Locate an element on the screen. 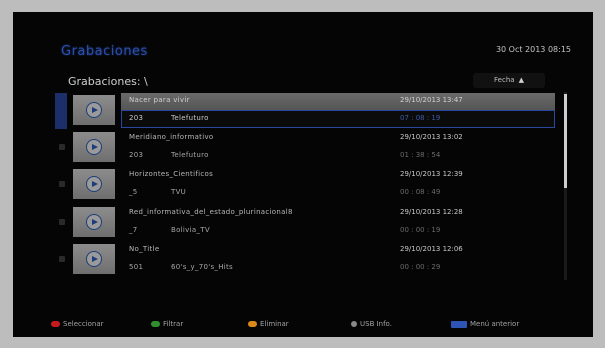  sort-label: Fecha is located at coordinates (504, 80).